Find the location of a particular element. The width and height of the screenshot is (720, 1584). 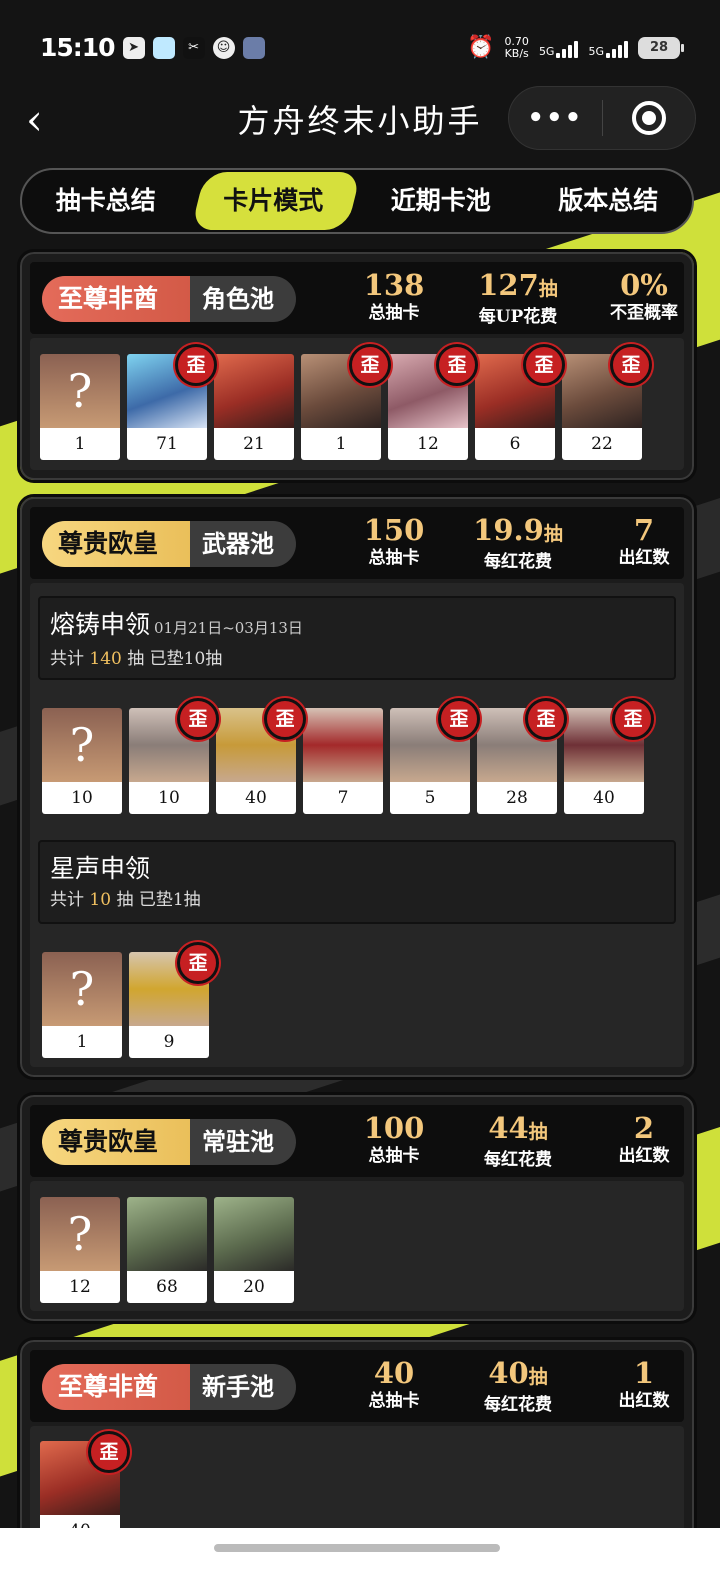

sub-pool-panel: 熔铸申领 01月21日~03月13日 共计 140 抽 已垫10抽 is located at coordinates (357, 638).